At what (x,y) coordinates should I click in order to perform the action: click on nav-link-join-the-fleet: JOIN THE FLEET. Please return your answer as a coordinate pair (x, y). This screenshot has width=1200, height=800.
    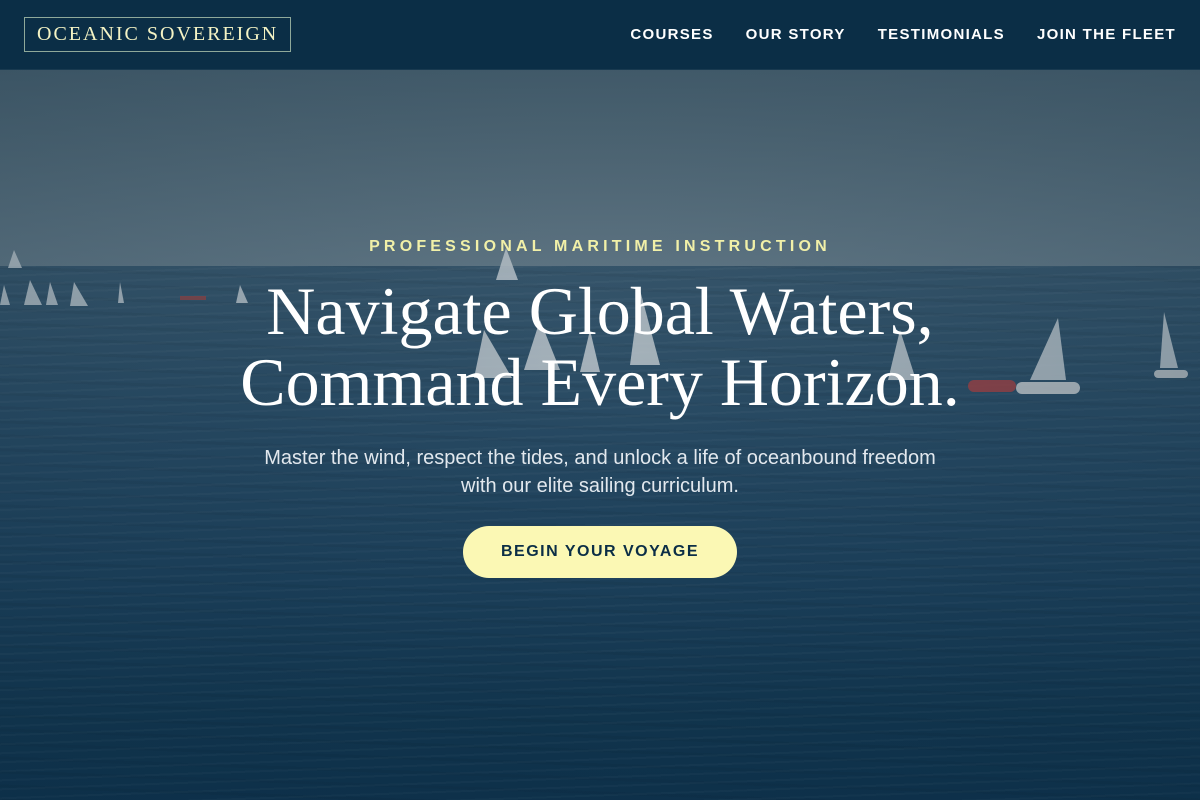
    Looking at the image, I should click on (1106, 34).